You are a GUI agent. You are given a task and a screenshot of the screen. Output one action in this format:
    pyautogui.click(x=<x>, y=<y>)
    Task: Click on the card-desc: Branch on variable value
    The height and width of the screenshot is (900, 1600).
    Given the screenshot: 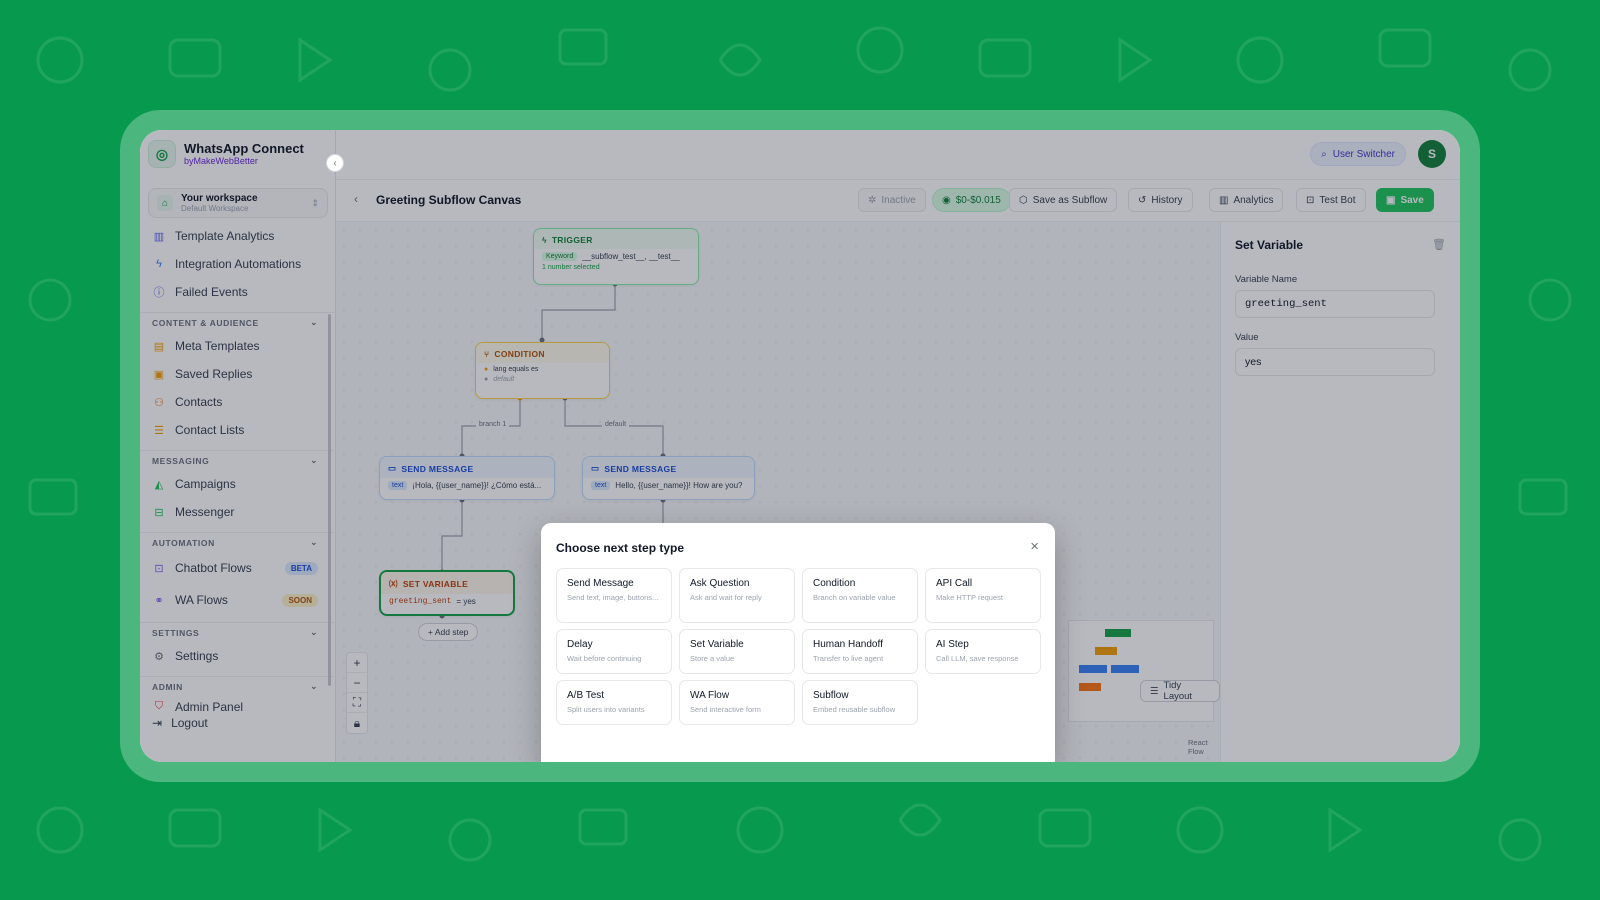 What is the action you would take?
    pyautogui.click(x=854, y=597)
    